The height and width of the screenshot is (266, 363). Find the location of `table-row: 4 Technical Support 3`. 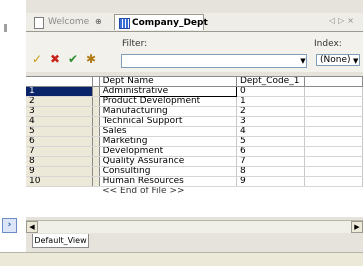

table-row: 4 Technical Support 3 is located at coordinates (194, 121).